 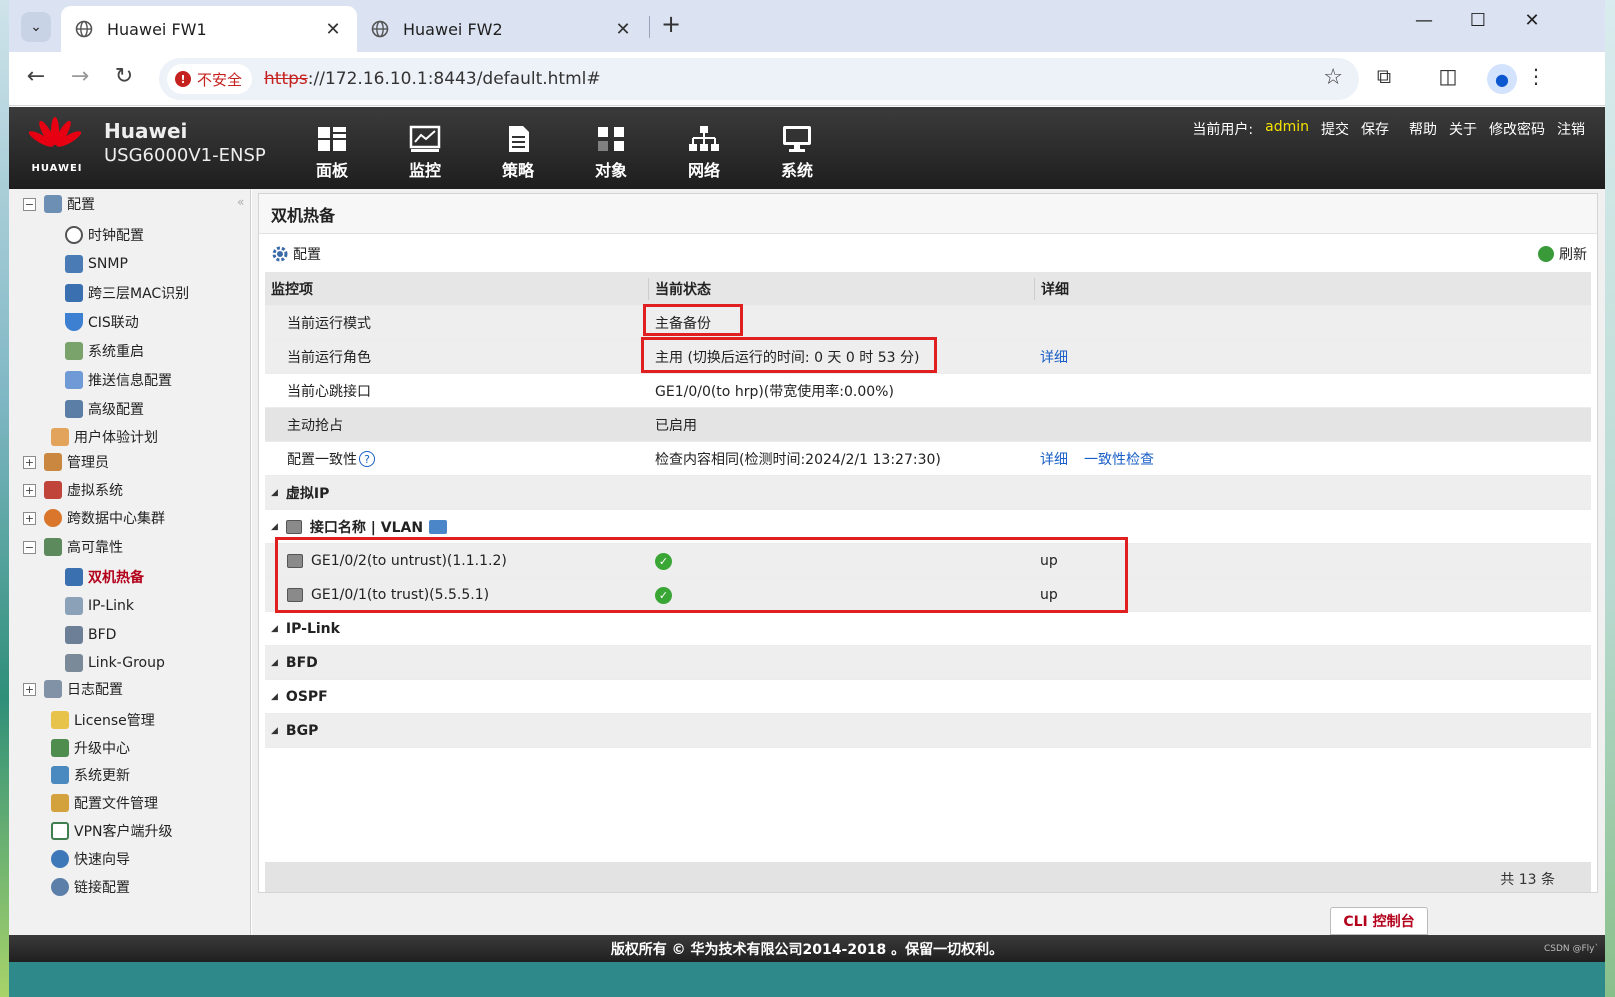 I want to click on sidebar-item-ip-link: IP-Link, so click(x=99, y=606).